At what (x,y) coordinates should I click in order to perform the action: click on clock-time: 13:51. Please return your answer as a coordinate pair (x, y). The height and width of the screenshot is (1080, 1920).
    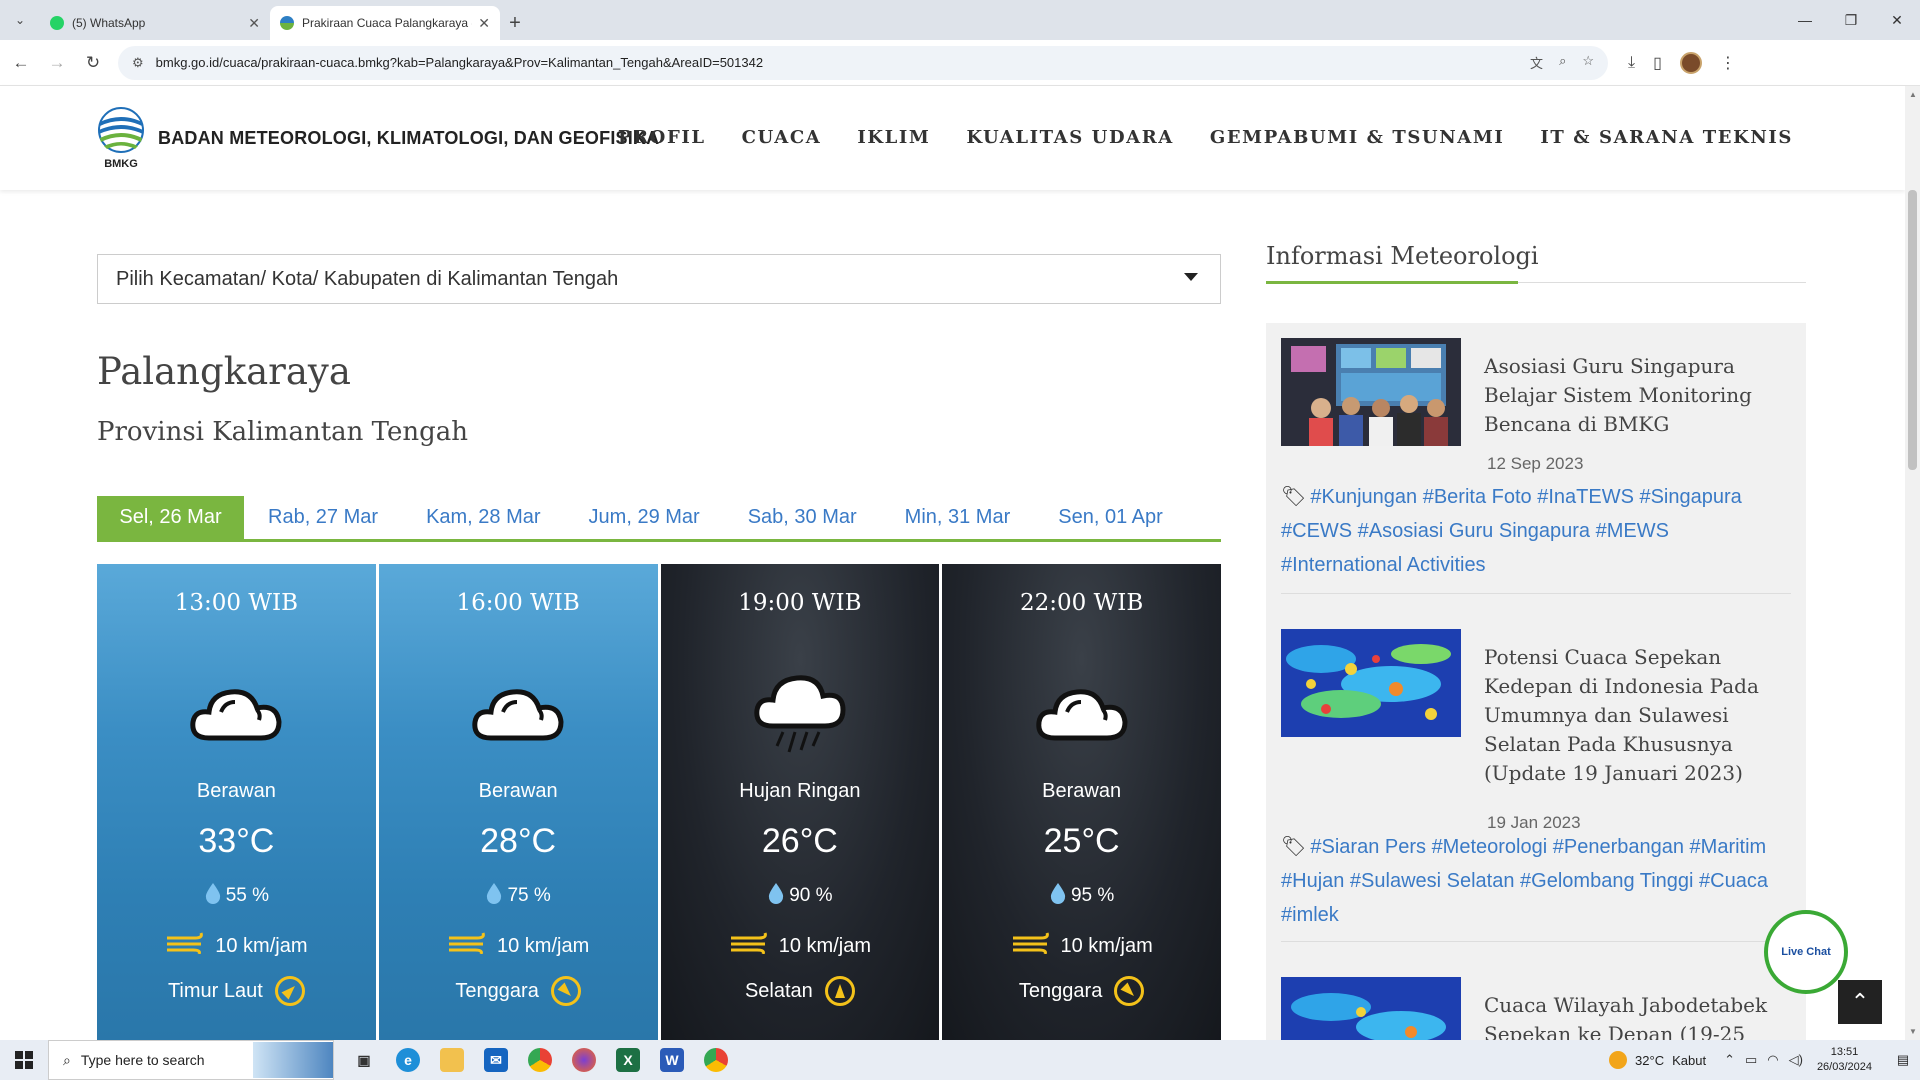
    Looking at the image, I should click on (1844, 1052).